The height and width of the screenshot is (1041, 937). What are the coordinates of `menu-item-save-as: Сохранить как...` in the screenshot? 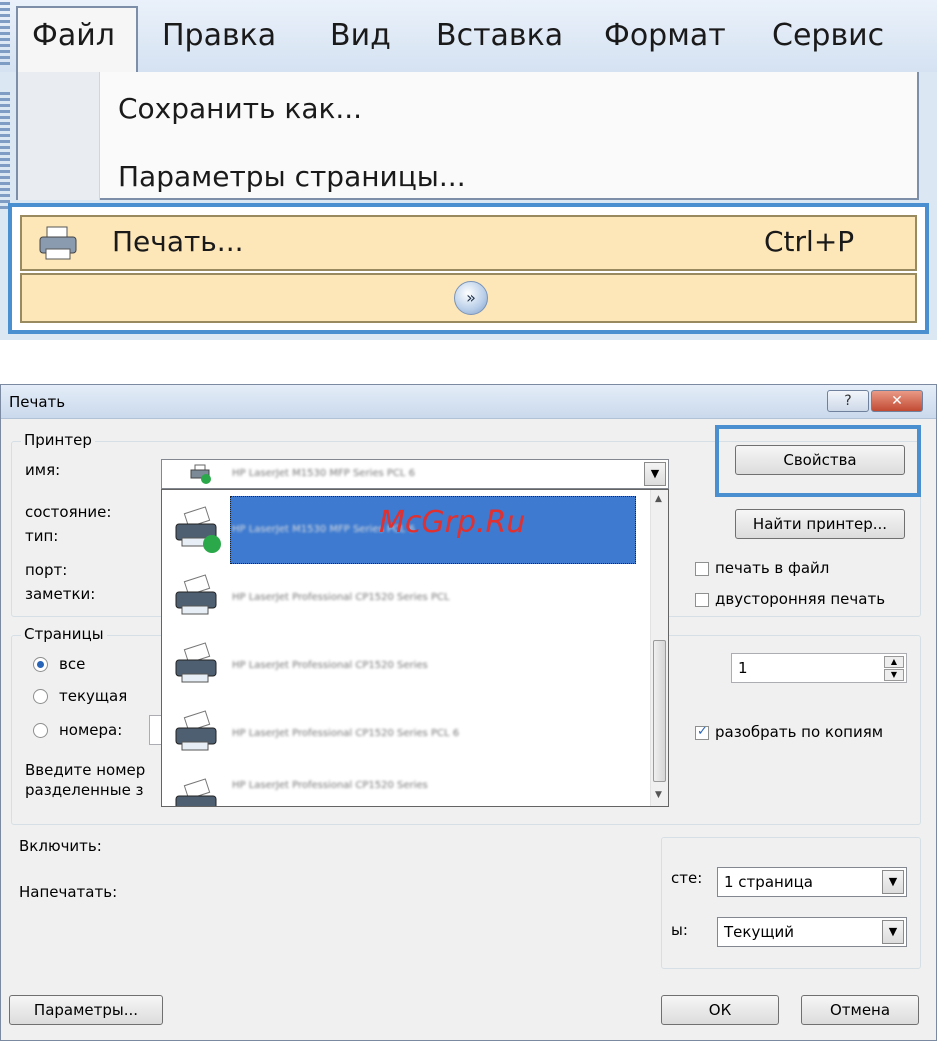 It's located at (240, 108).